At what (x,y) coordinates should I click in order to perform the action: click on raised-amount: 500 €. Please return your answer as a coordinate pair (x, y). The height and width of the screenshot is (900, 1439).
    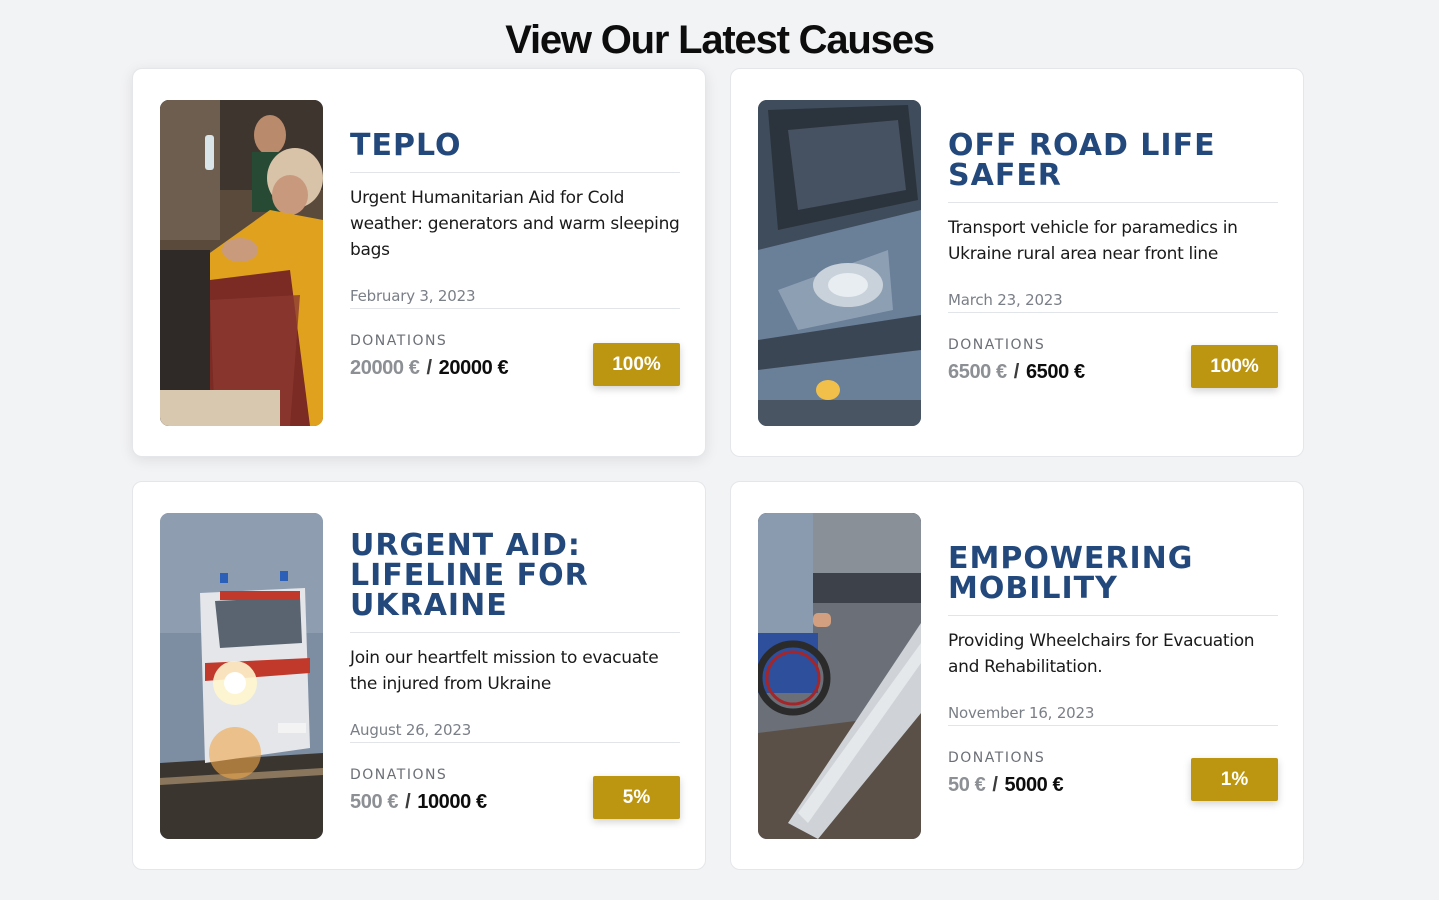
    Looking at the image, I should click on (374, 802).